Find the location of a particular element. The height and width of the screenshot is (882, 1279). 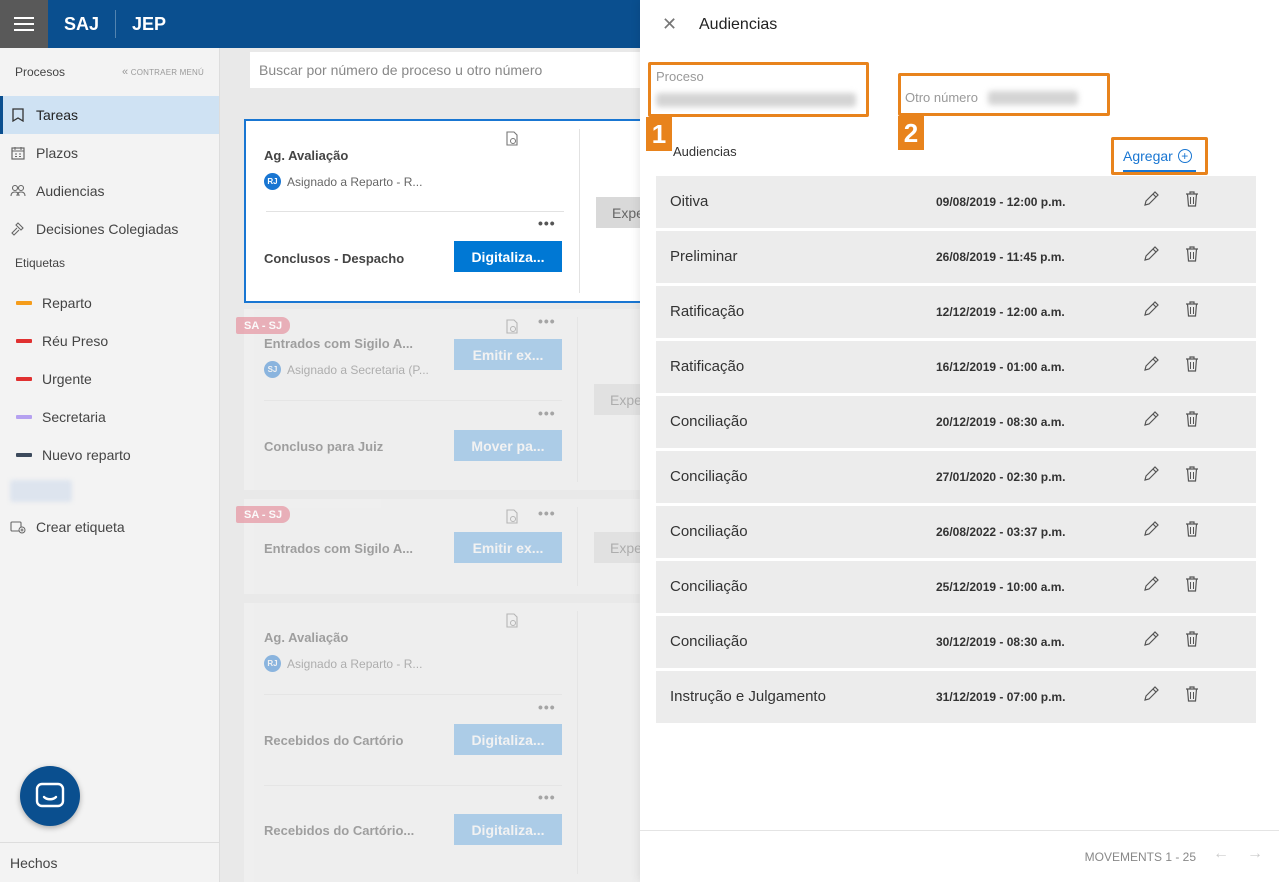

sidebar-item-label: Decisiones Colegiadas is located at coordinates (107, 229).